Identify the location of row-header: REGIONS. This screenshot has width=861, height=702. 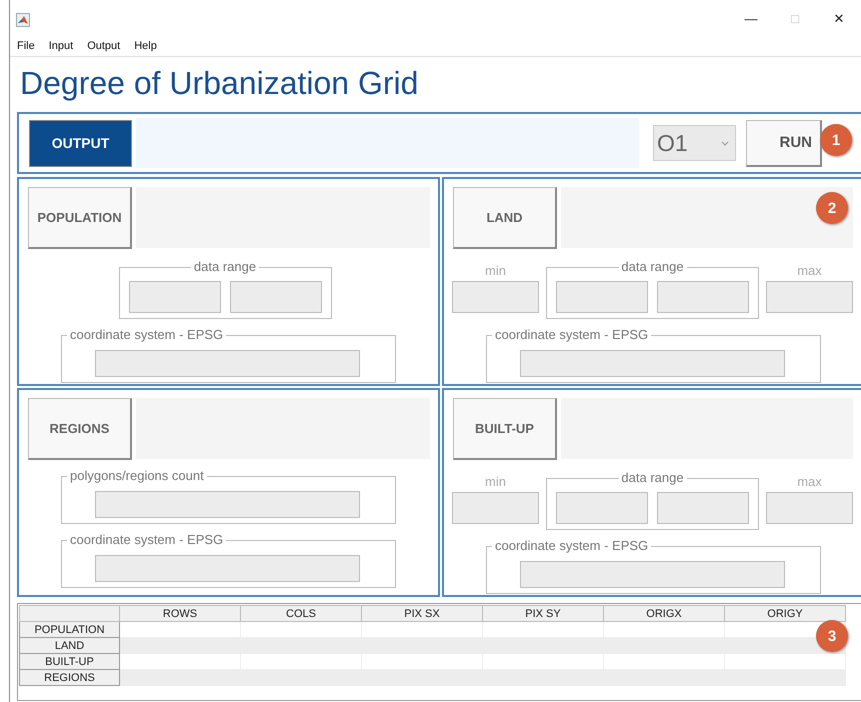
(70, 678).